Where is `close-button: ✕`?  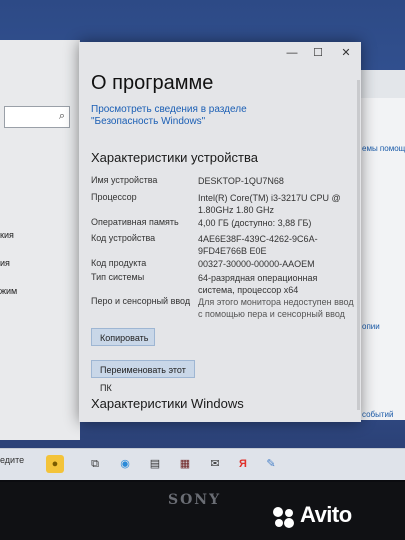 close-button: ✕ is located at coordinates (346, 53).